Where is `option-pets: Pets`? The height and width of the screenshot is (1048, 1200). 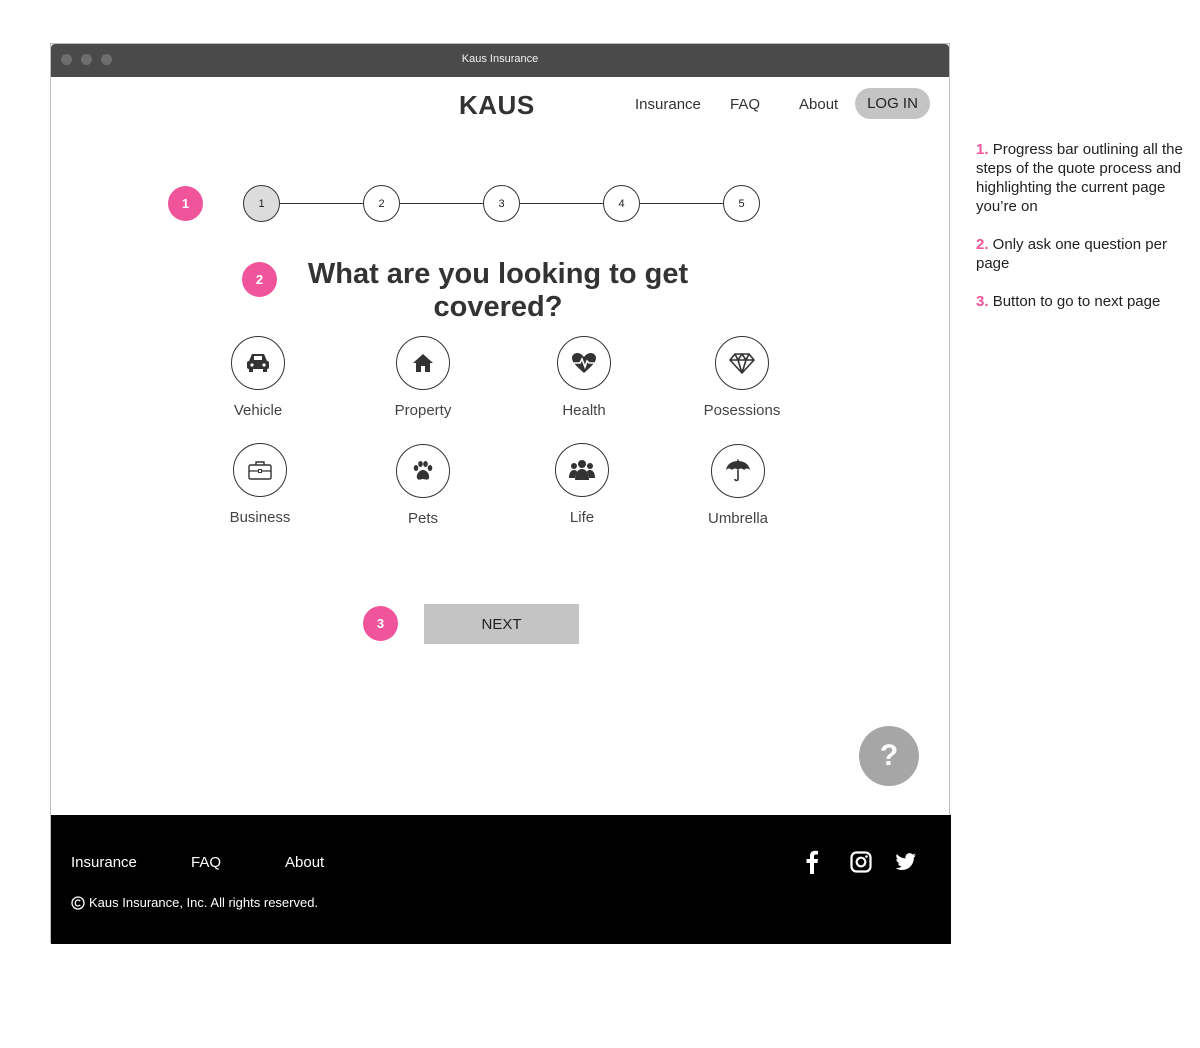 option-pets: Pets is located at coordinates (423, 485).